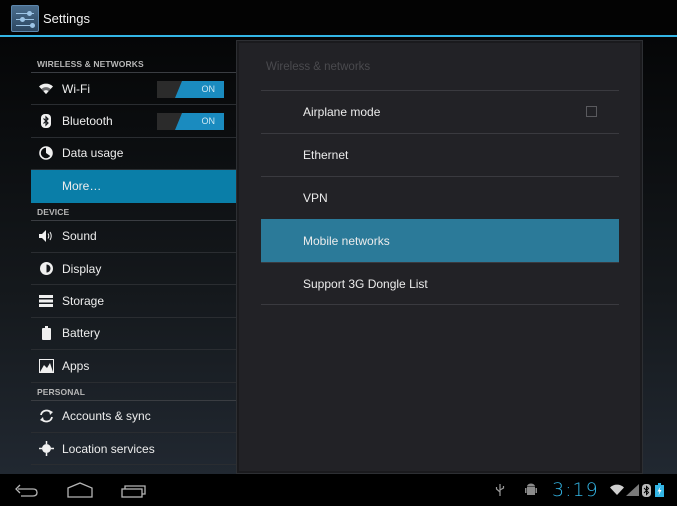 Image resolution: width=677 pixels, height=506 pixels. What do you see at coordinates (318, 67) in the screenshot?
I see `detail-title: Wireless & networks` at bounding box center [318, 67].